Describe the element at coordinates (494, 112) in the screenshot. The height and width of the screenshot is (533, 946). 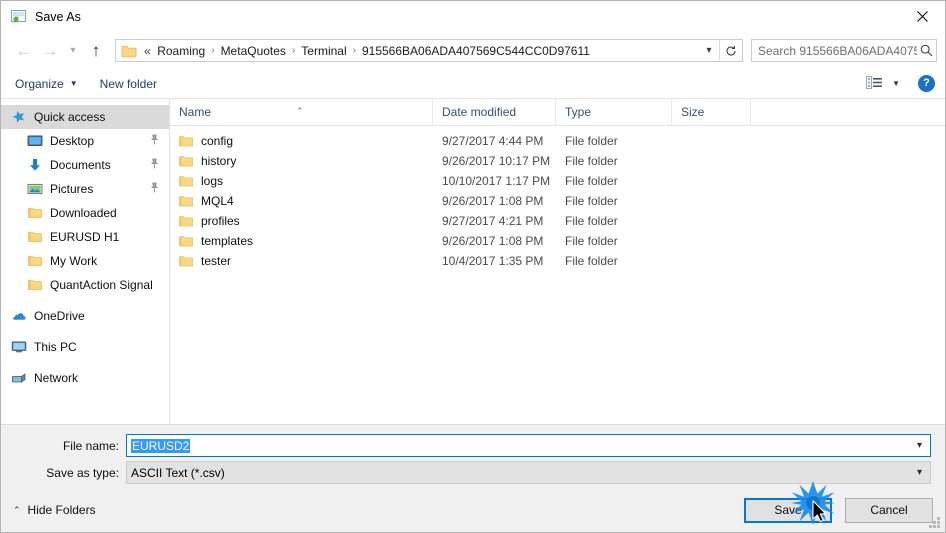
I see `column-header-date-modified: Date modified` at that location.